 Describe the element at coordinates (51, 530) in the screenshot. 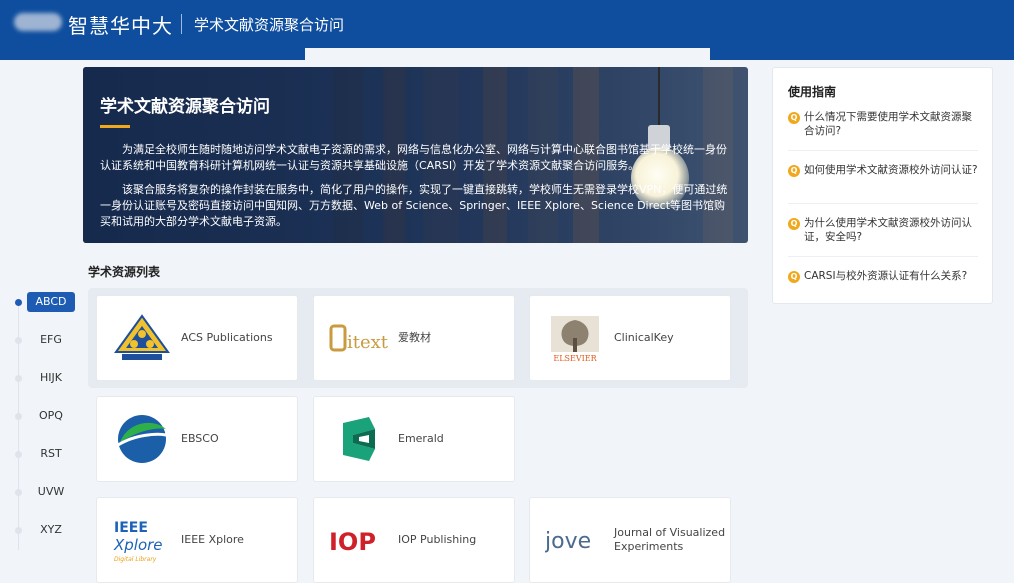

I see `alpha-nav-xyz: XYZ` at that location.